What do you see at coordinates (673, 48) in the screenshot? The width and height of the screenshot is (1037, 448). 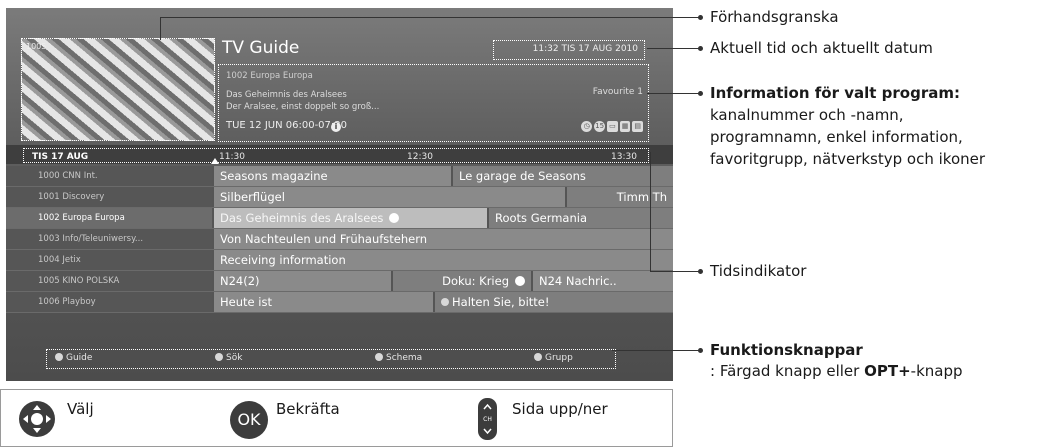 I see `clock-leader` at bounding box center [673, 48].